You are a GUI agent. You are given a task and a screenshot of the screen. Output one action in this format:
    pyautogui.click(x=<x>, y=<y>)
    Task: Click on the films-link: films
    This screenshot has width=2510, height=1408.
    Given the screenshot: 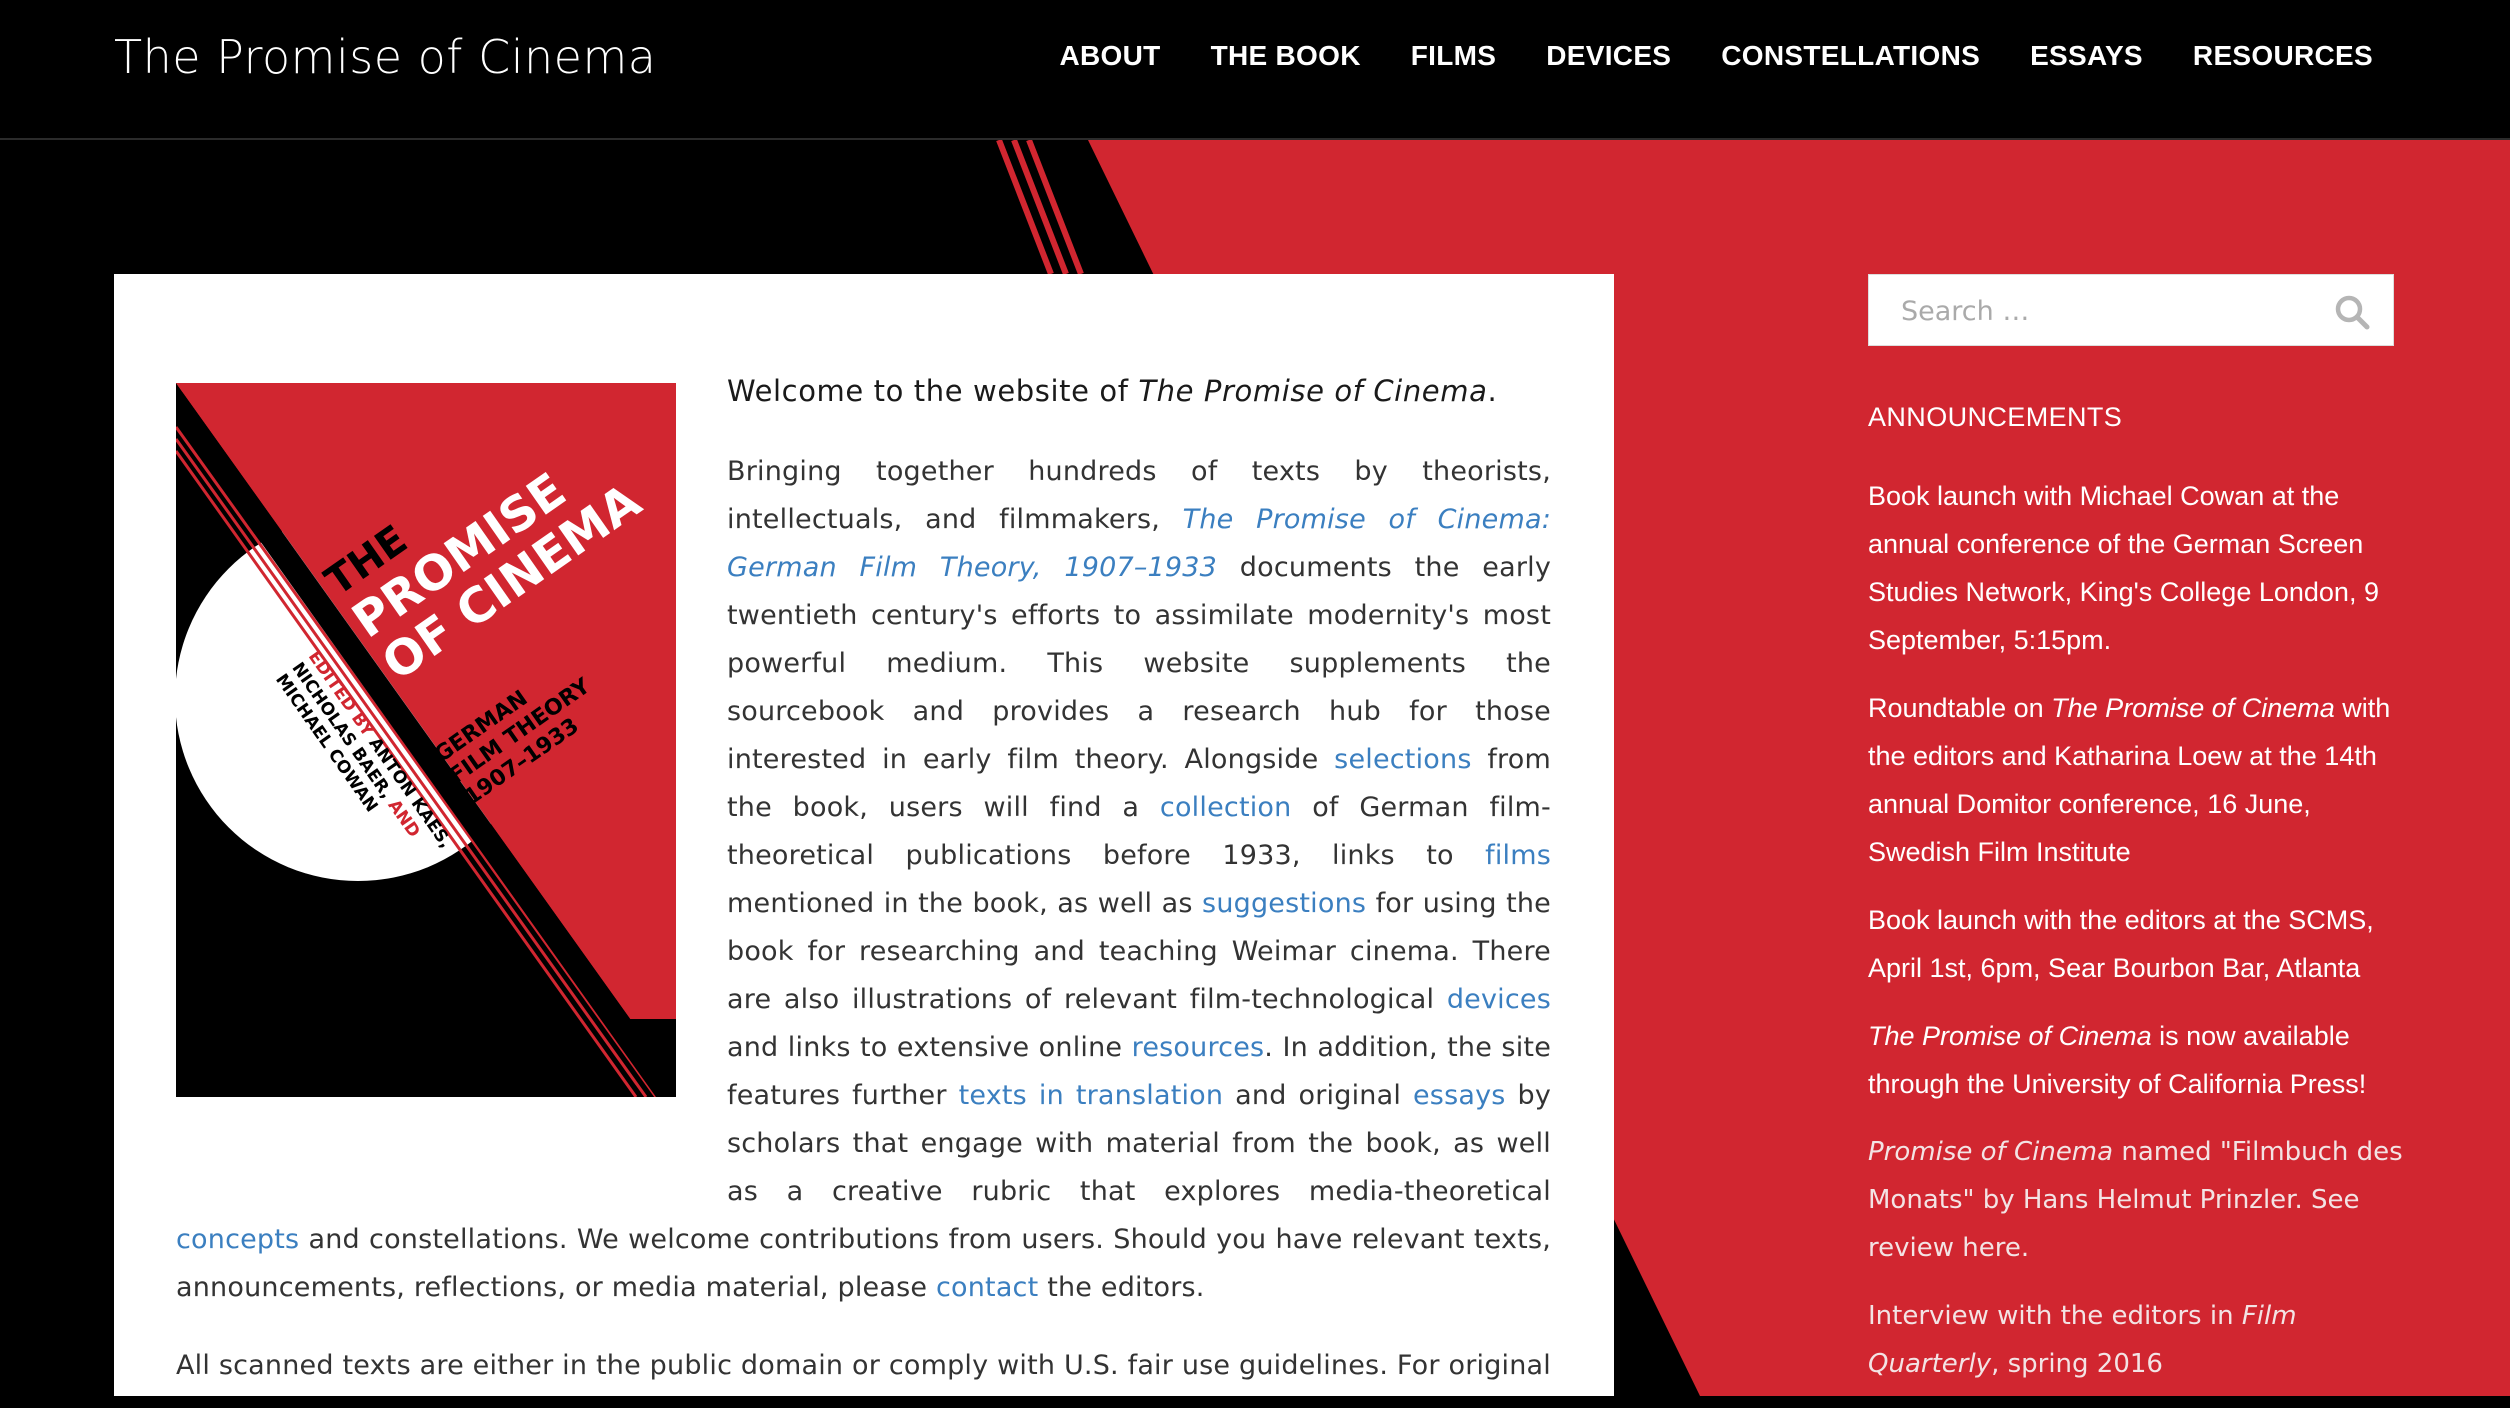 What is the action you would take?
    pyautogui.click(x=1518, y=855)
    